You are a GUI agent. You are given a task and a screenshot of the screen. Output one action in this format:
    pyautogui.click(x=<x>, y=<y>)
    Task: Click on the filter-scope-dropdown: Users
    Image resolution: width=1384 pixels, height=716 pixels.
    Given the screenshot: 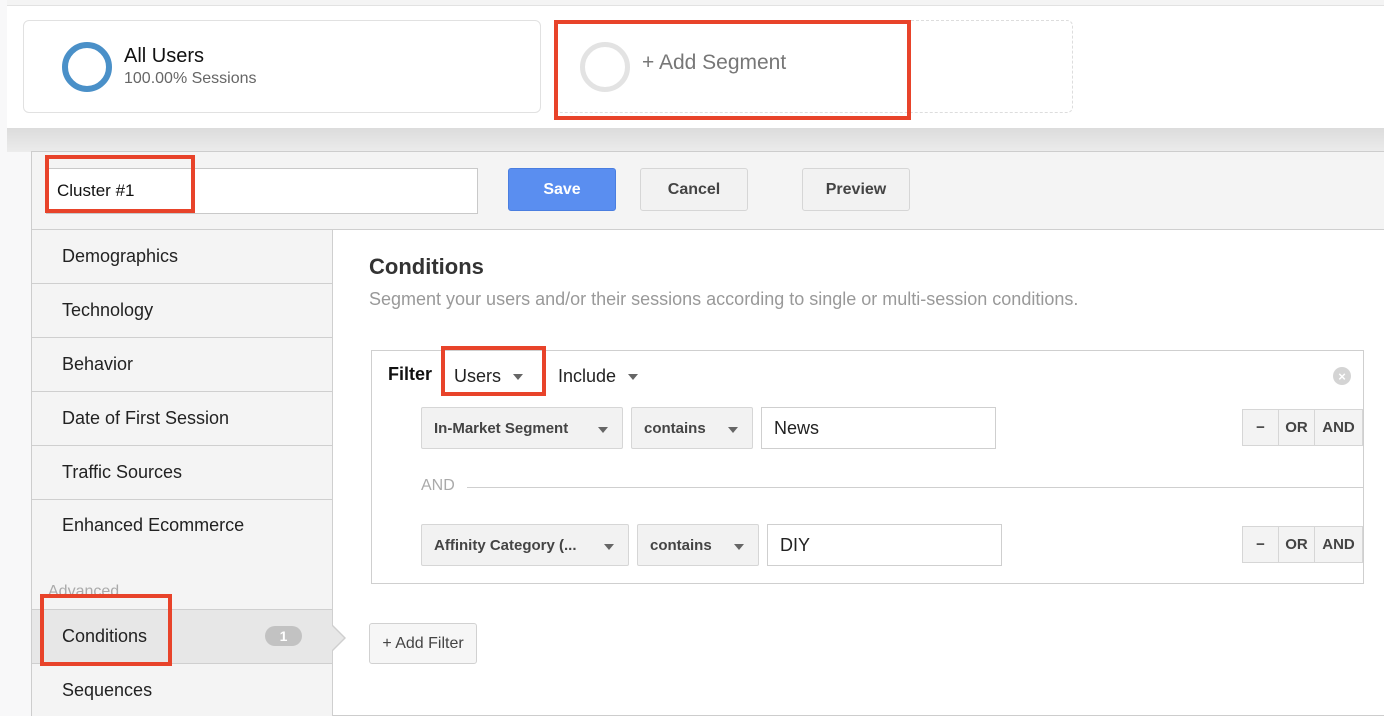 What is the action you would take?
    pyautogui.click(x=489, y=376)
    